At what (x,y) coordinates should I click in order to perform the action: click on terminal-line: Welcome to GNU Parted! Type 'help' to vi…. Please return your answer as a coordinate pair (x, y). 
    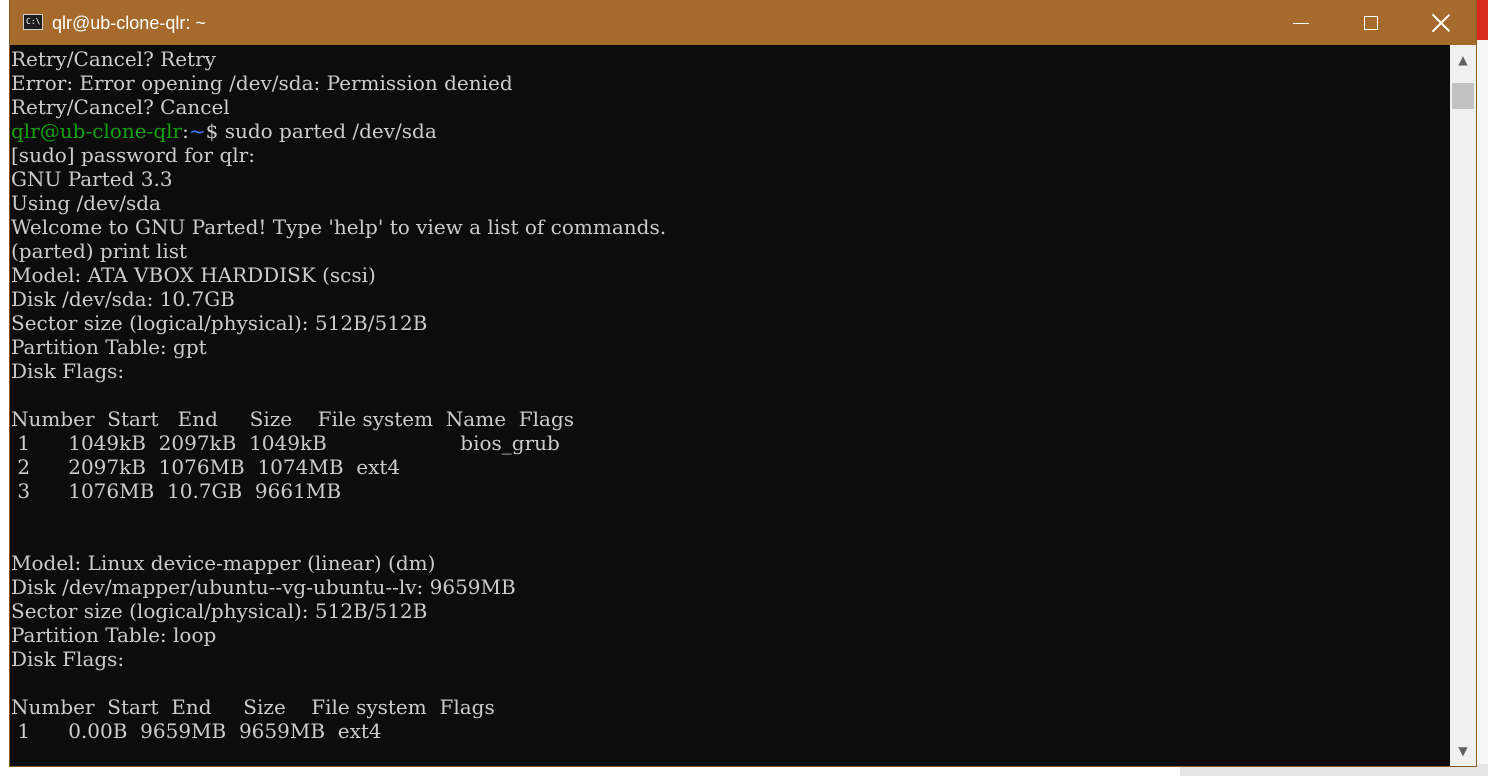
    Looking at the image, I should click on (339, 227).